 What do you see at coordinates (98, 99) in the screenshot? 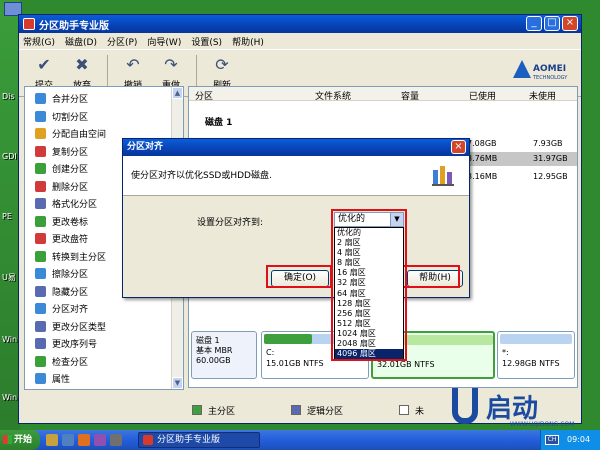
I see `operation-item: 合并分区` at bounding box center [98, 99].